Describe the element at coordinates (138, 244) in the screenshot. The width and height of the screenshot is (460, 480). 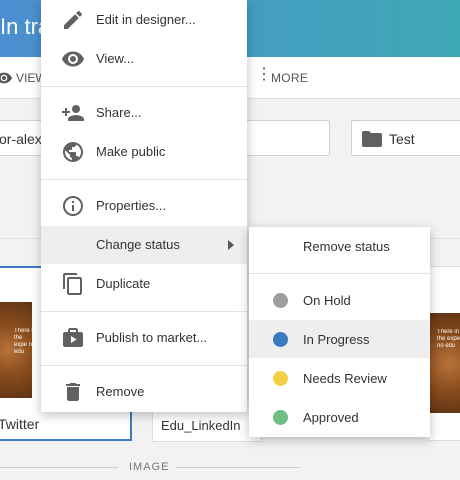
I see `menu-item-label: Change status` at that location.